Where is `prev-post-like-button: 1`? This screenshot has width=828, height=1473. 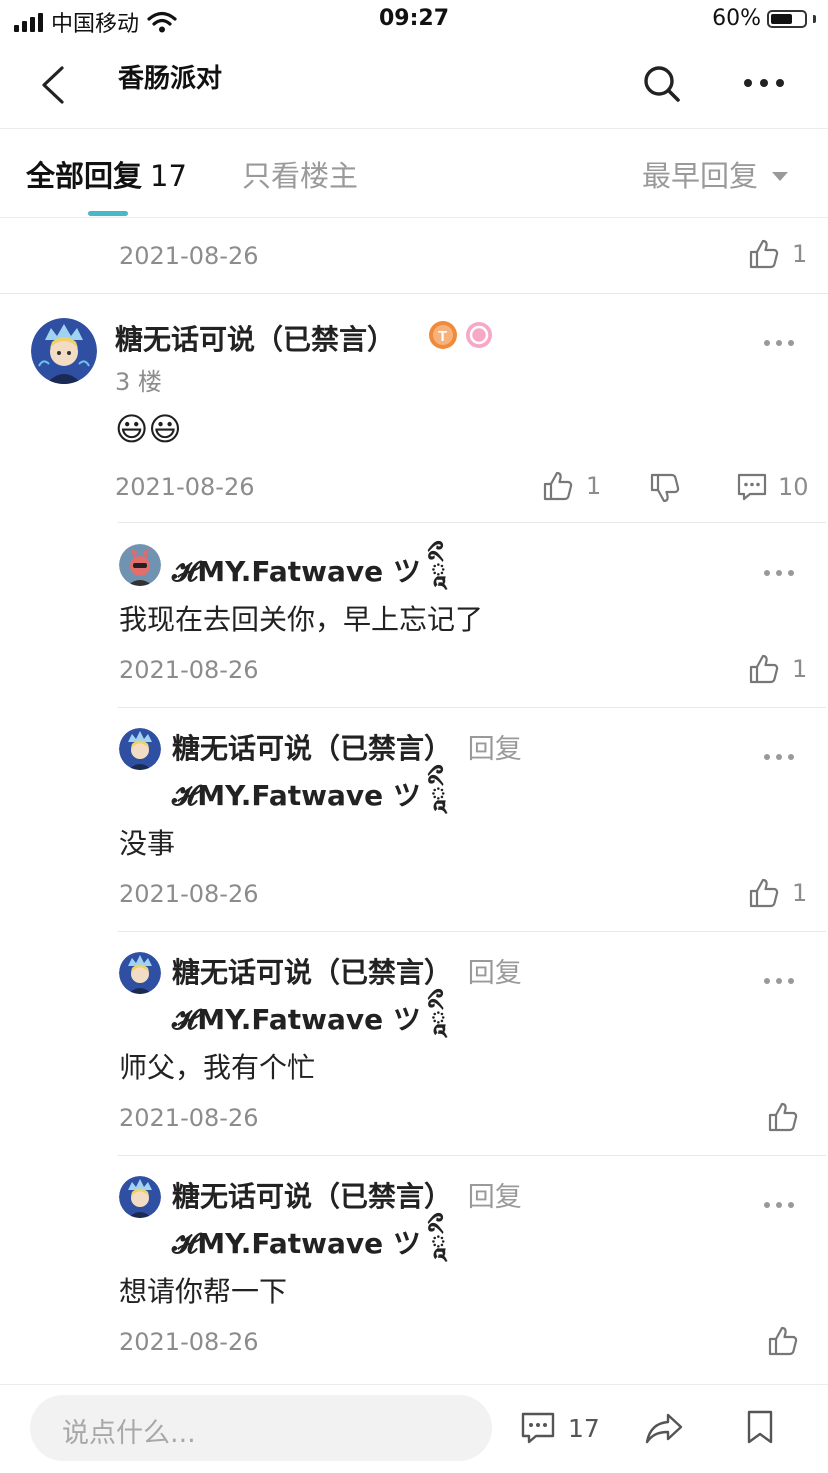 prev-post-like-button: 1 is located at coordinates (777, 254).